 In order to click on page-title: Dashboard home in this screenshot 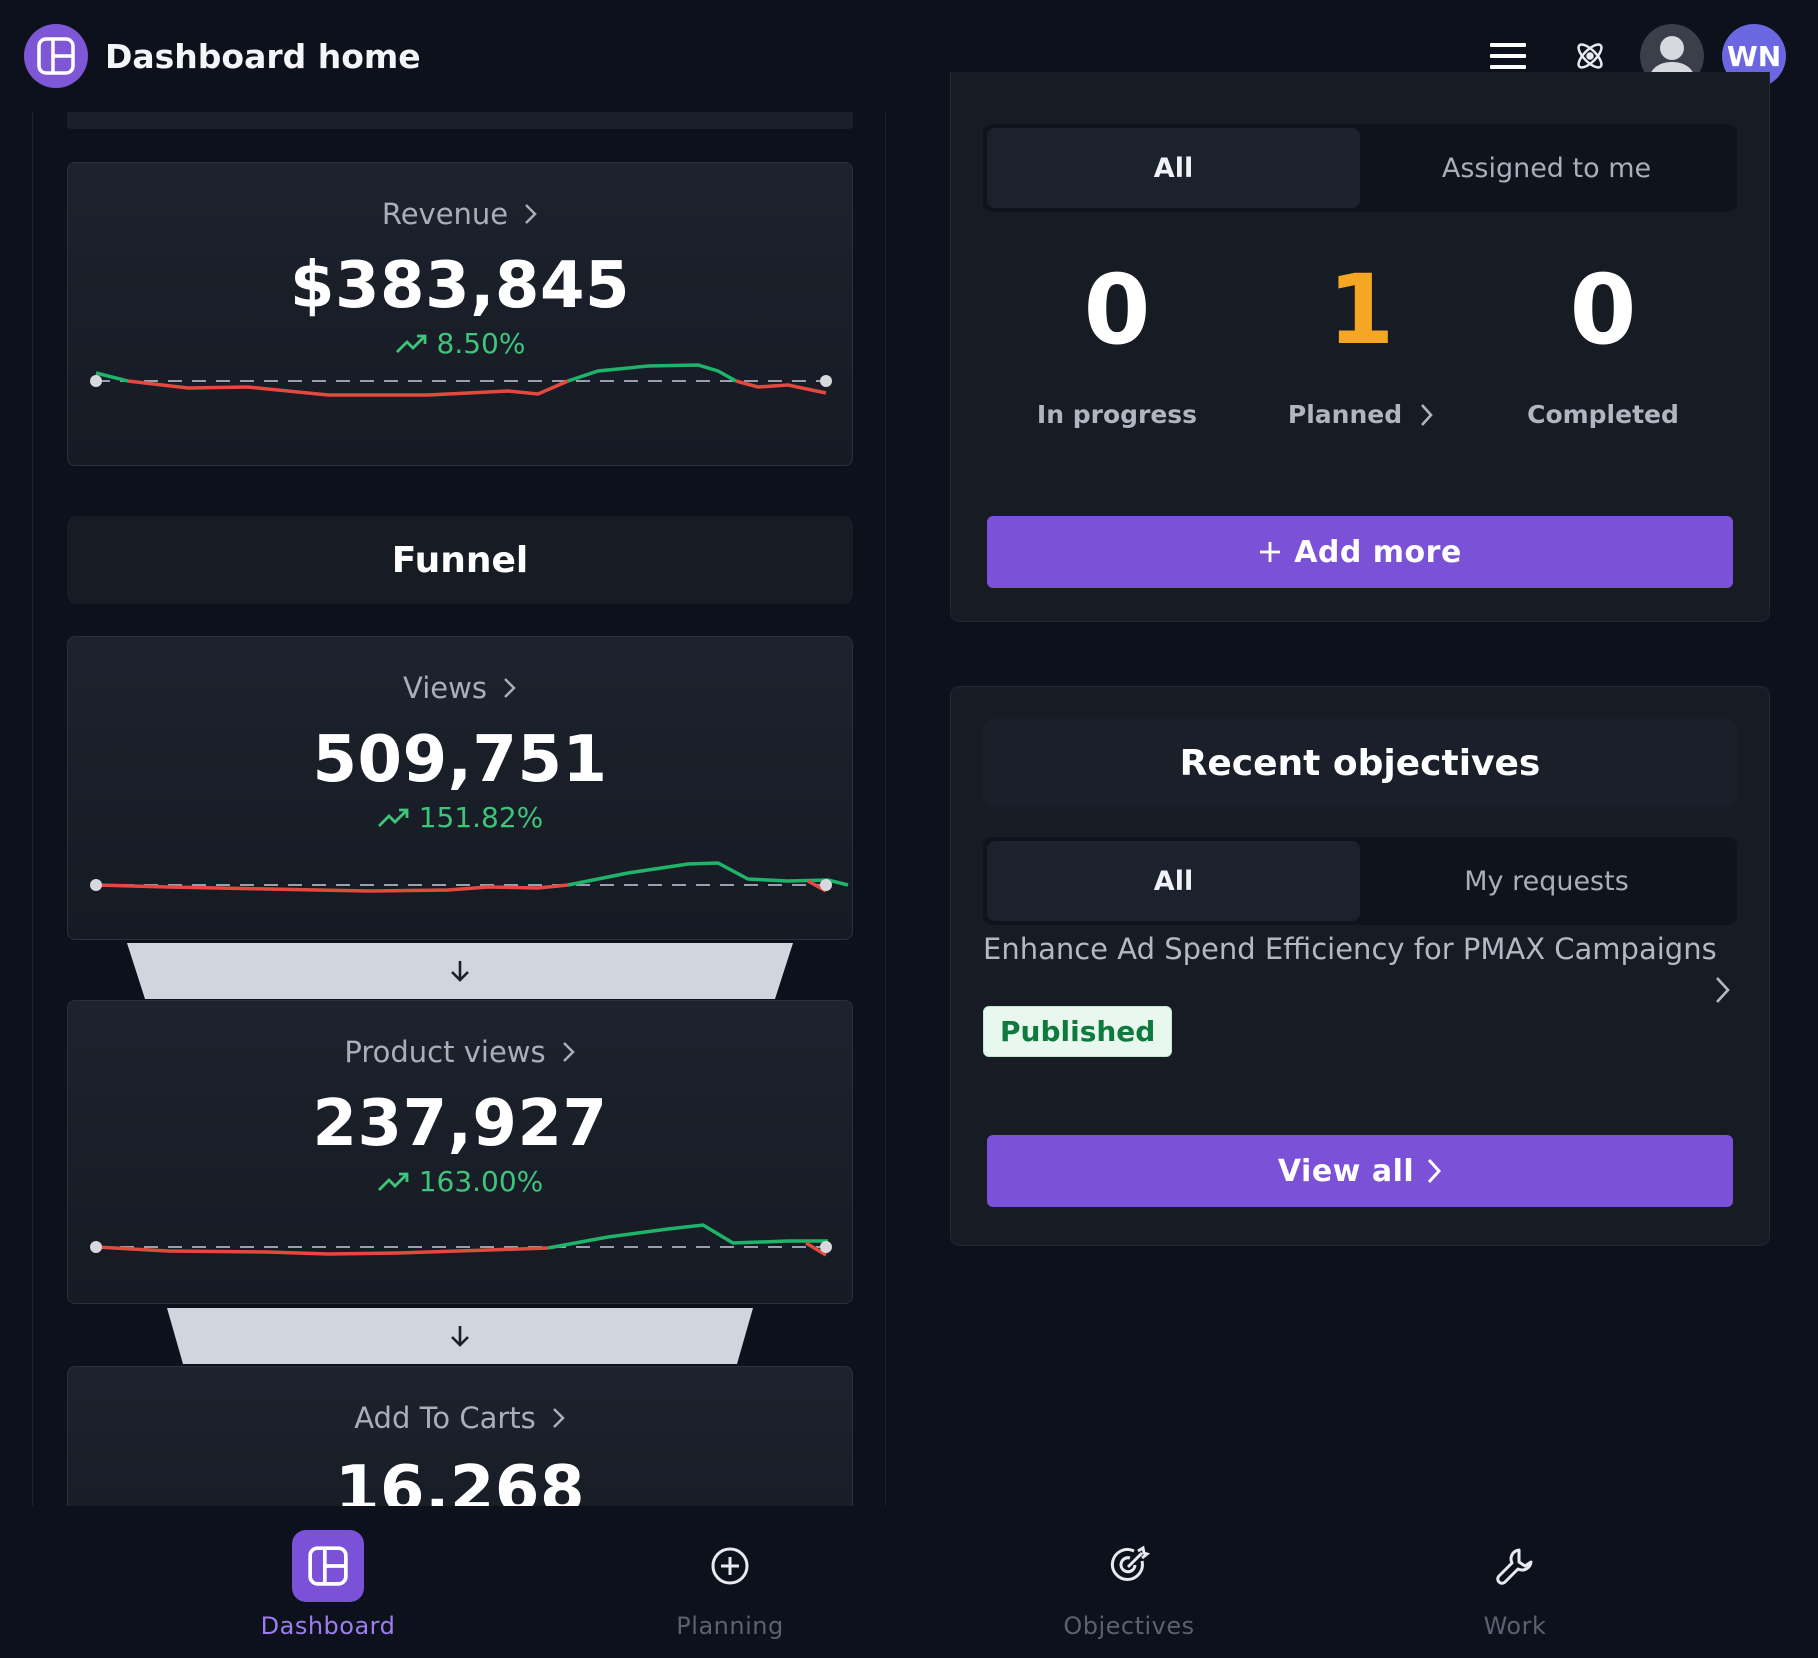, I will do `click(263, 56)`.